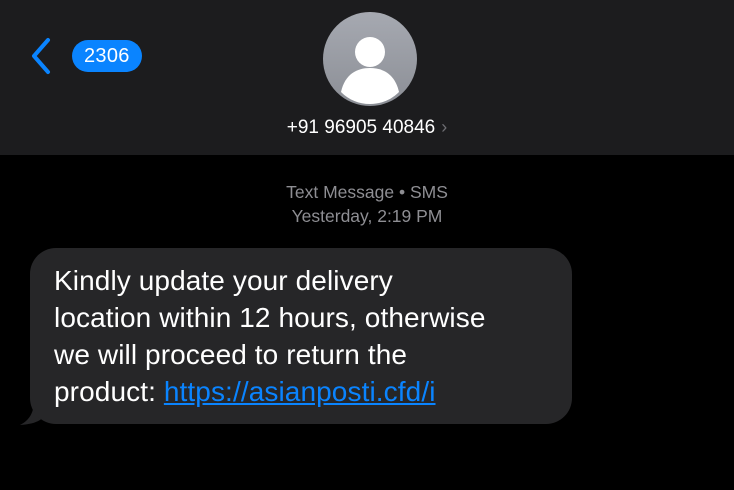 The width and height of the screenshot is (734, 490). Describe the element at coordinates (41, 56) in the screenshot. I see `chevron-left-icon` at that location.